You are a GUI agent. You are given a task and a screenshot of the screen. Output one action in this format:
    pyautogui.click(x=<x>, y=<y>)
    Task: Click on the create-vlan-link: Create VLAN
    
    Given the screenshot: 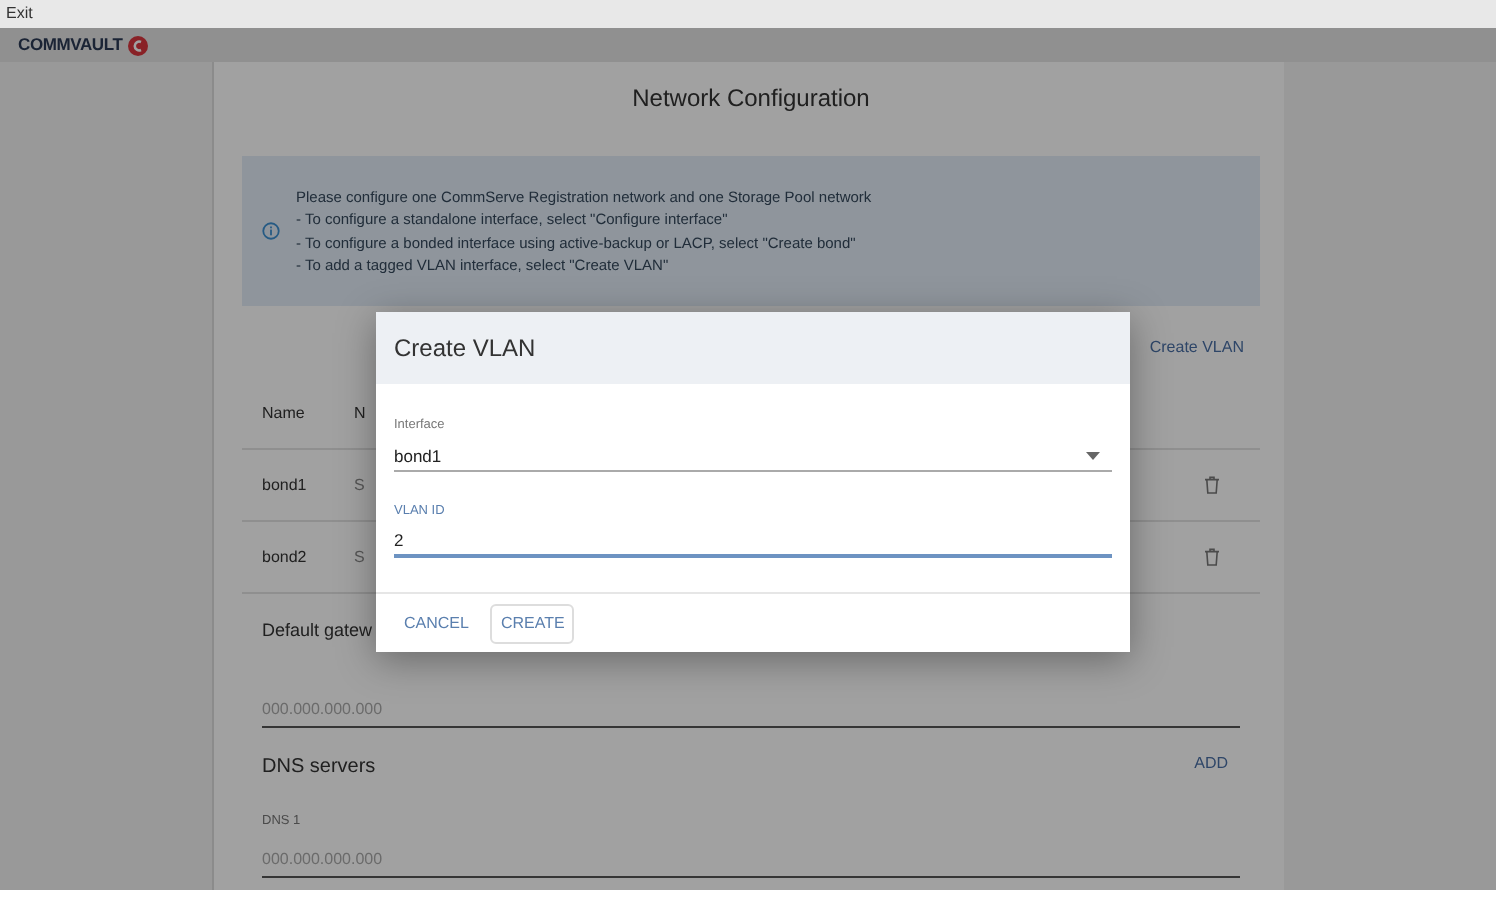 What is the action you would take?
    pyautogui.click(x=1196, y=347)
    